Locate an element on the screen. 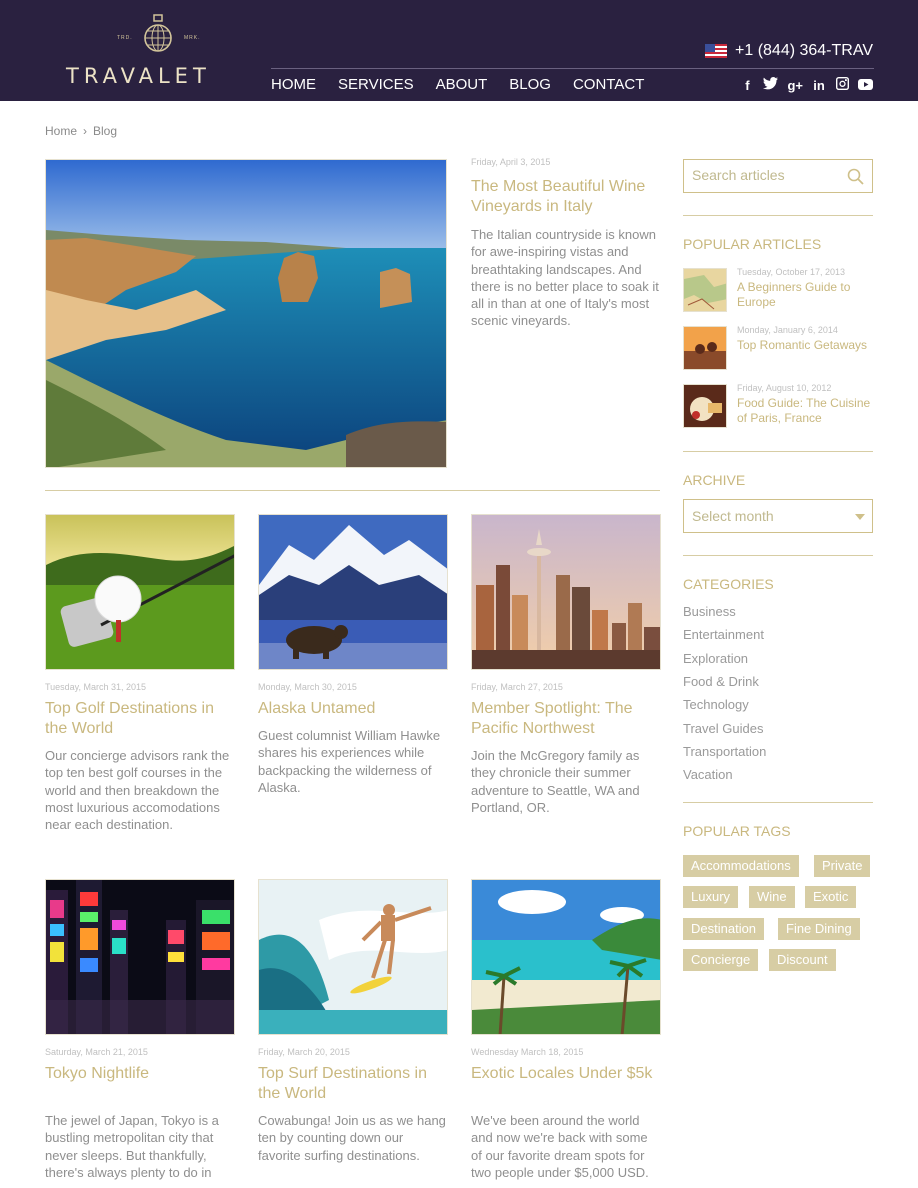 This screenshot has width=918, height=1188. category-link: Food & Drink is located at coordinates (721, 681).